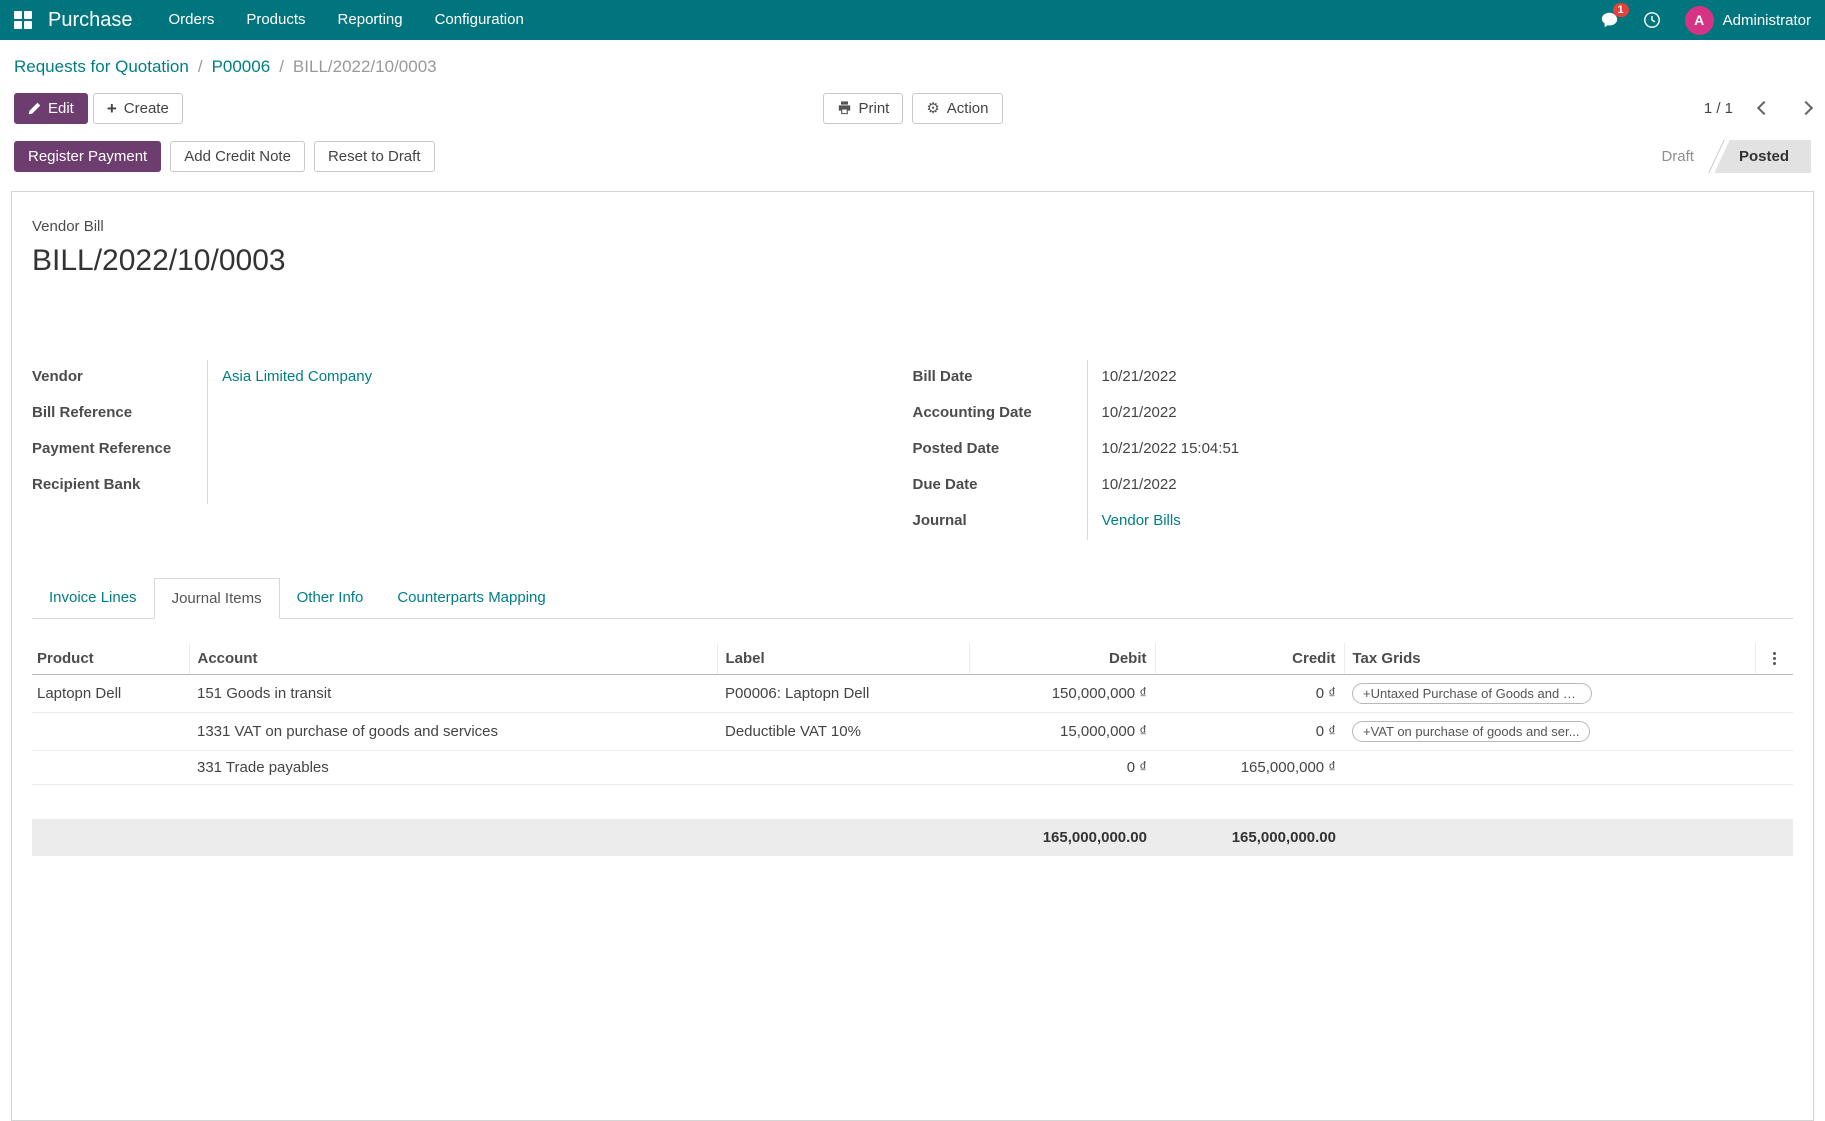 The height and width of the screenshot is (1121, 1825). I want to click on column-header-product: Product, so click(111, 659).